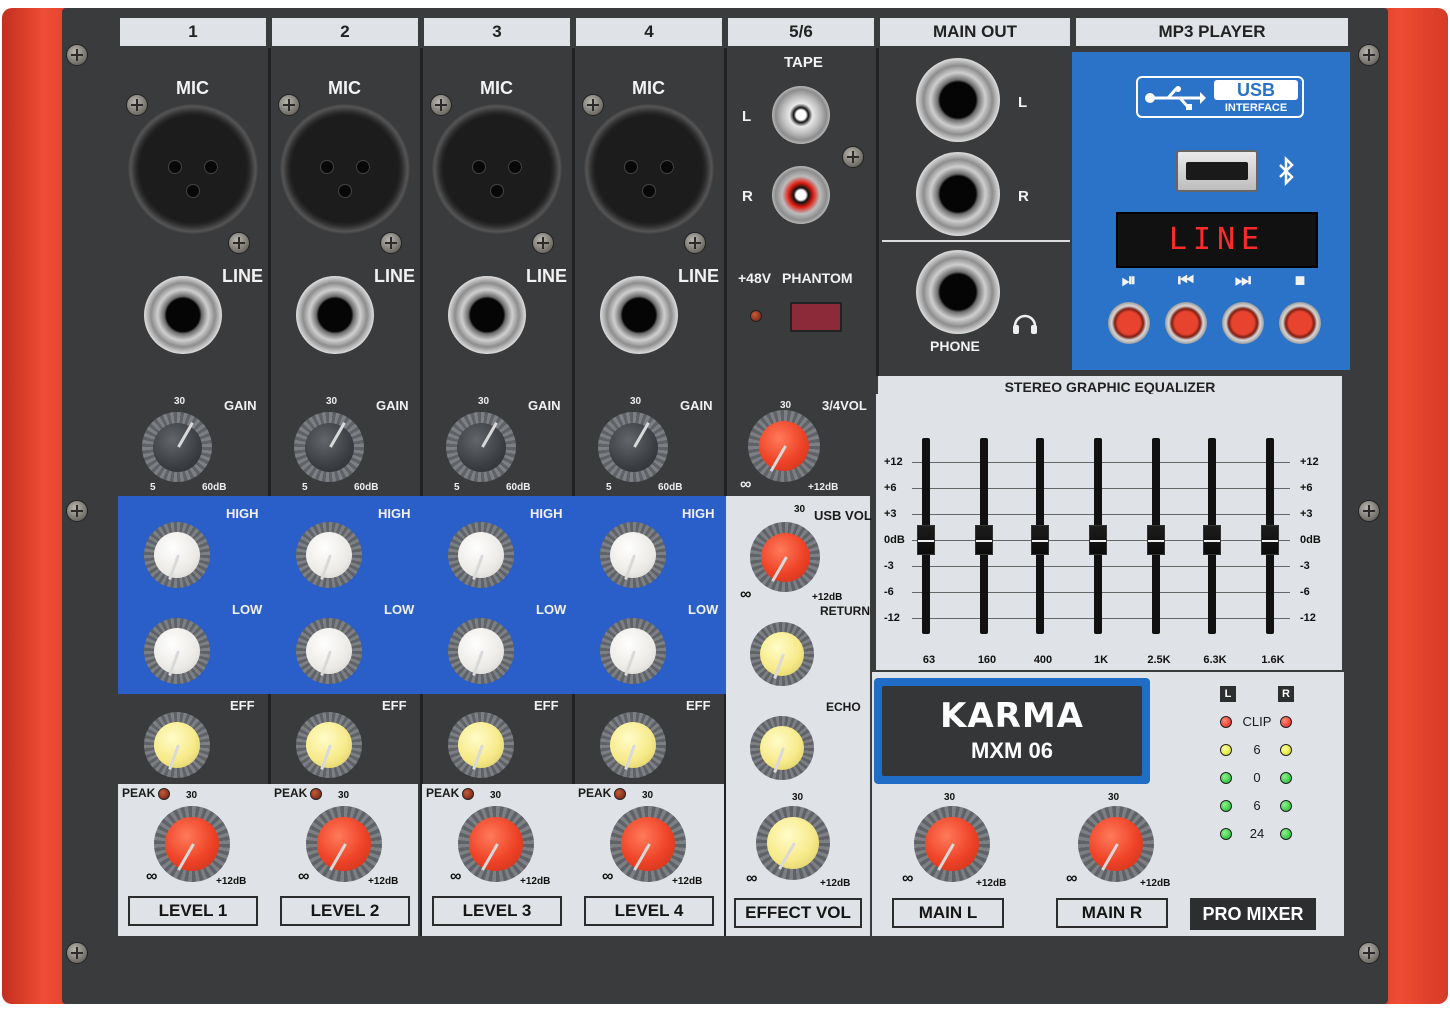 The width and height of the screenshot is (1450, 1012). Describe the element at coordinates (1309, 462) in the screenshot. I see `eq-db-label-right: +12` at that location.